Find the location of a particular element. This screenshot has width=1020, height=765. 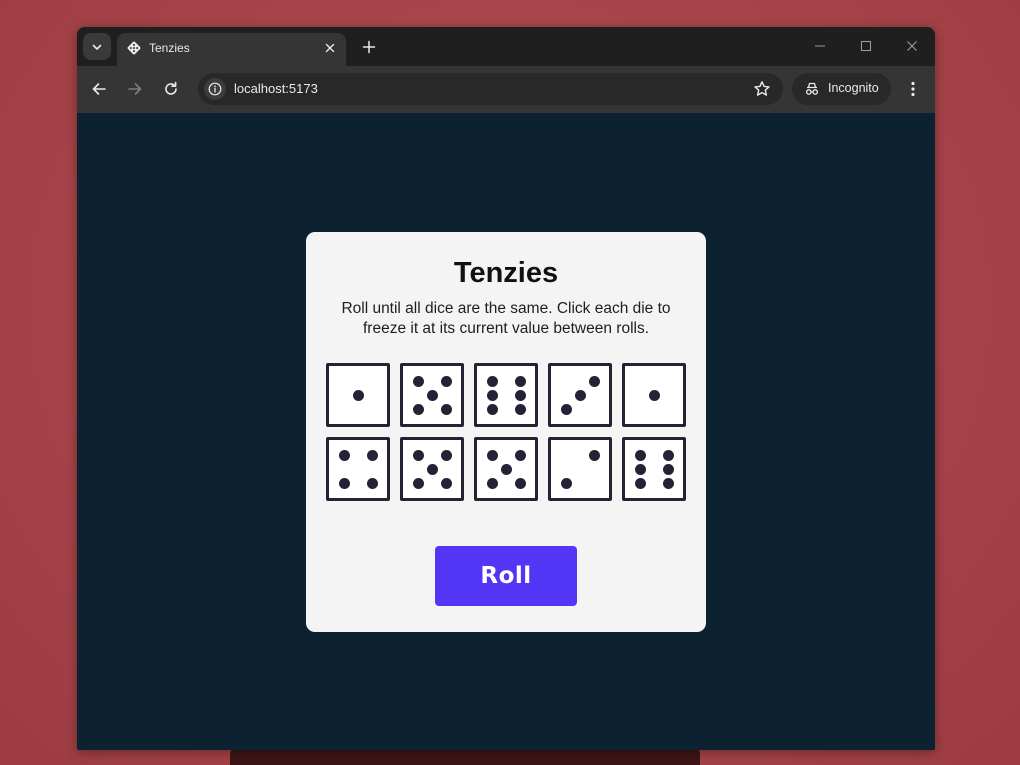

arrow-right-icon is located at coordinates (135, 89).